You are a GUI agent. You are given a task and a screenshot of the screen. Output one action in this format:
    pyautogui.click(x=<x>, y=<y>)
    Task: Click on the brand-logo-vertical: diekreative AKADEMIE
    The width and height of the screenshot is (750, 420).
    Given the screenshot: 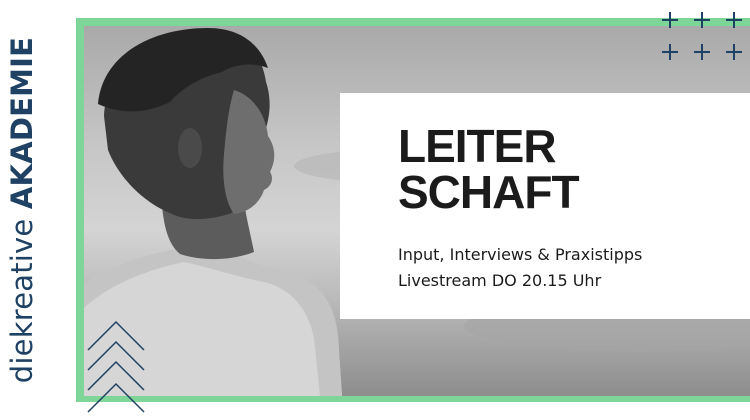 What is the action you would take?
    pyautogui.click(x=22, y=210)
    